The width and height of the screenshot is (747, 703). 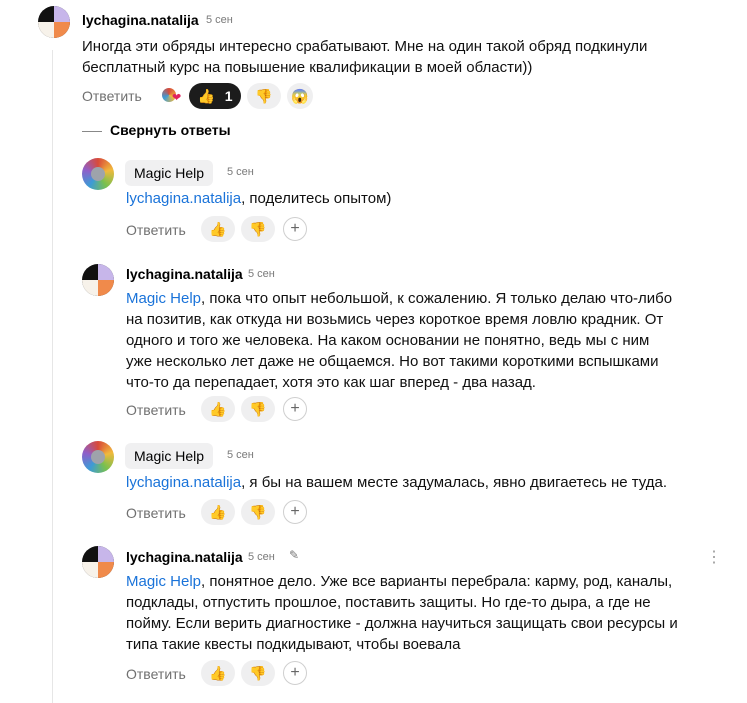 I want to click on thread-line, so click(x=52, y=376).